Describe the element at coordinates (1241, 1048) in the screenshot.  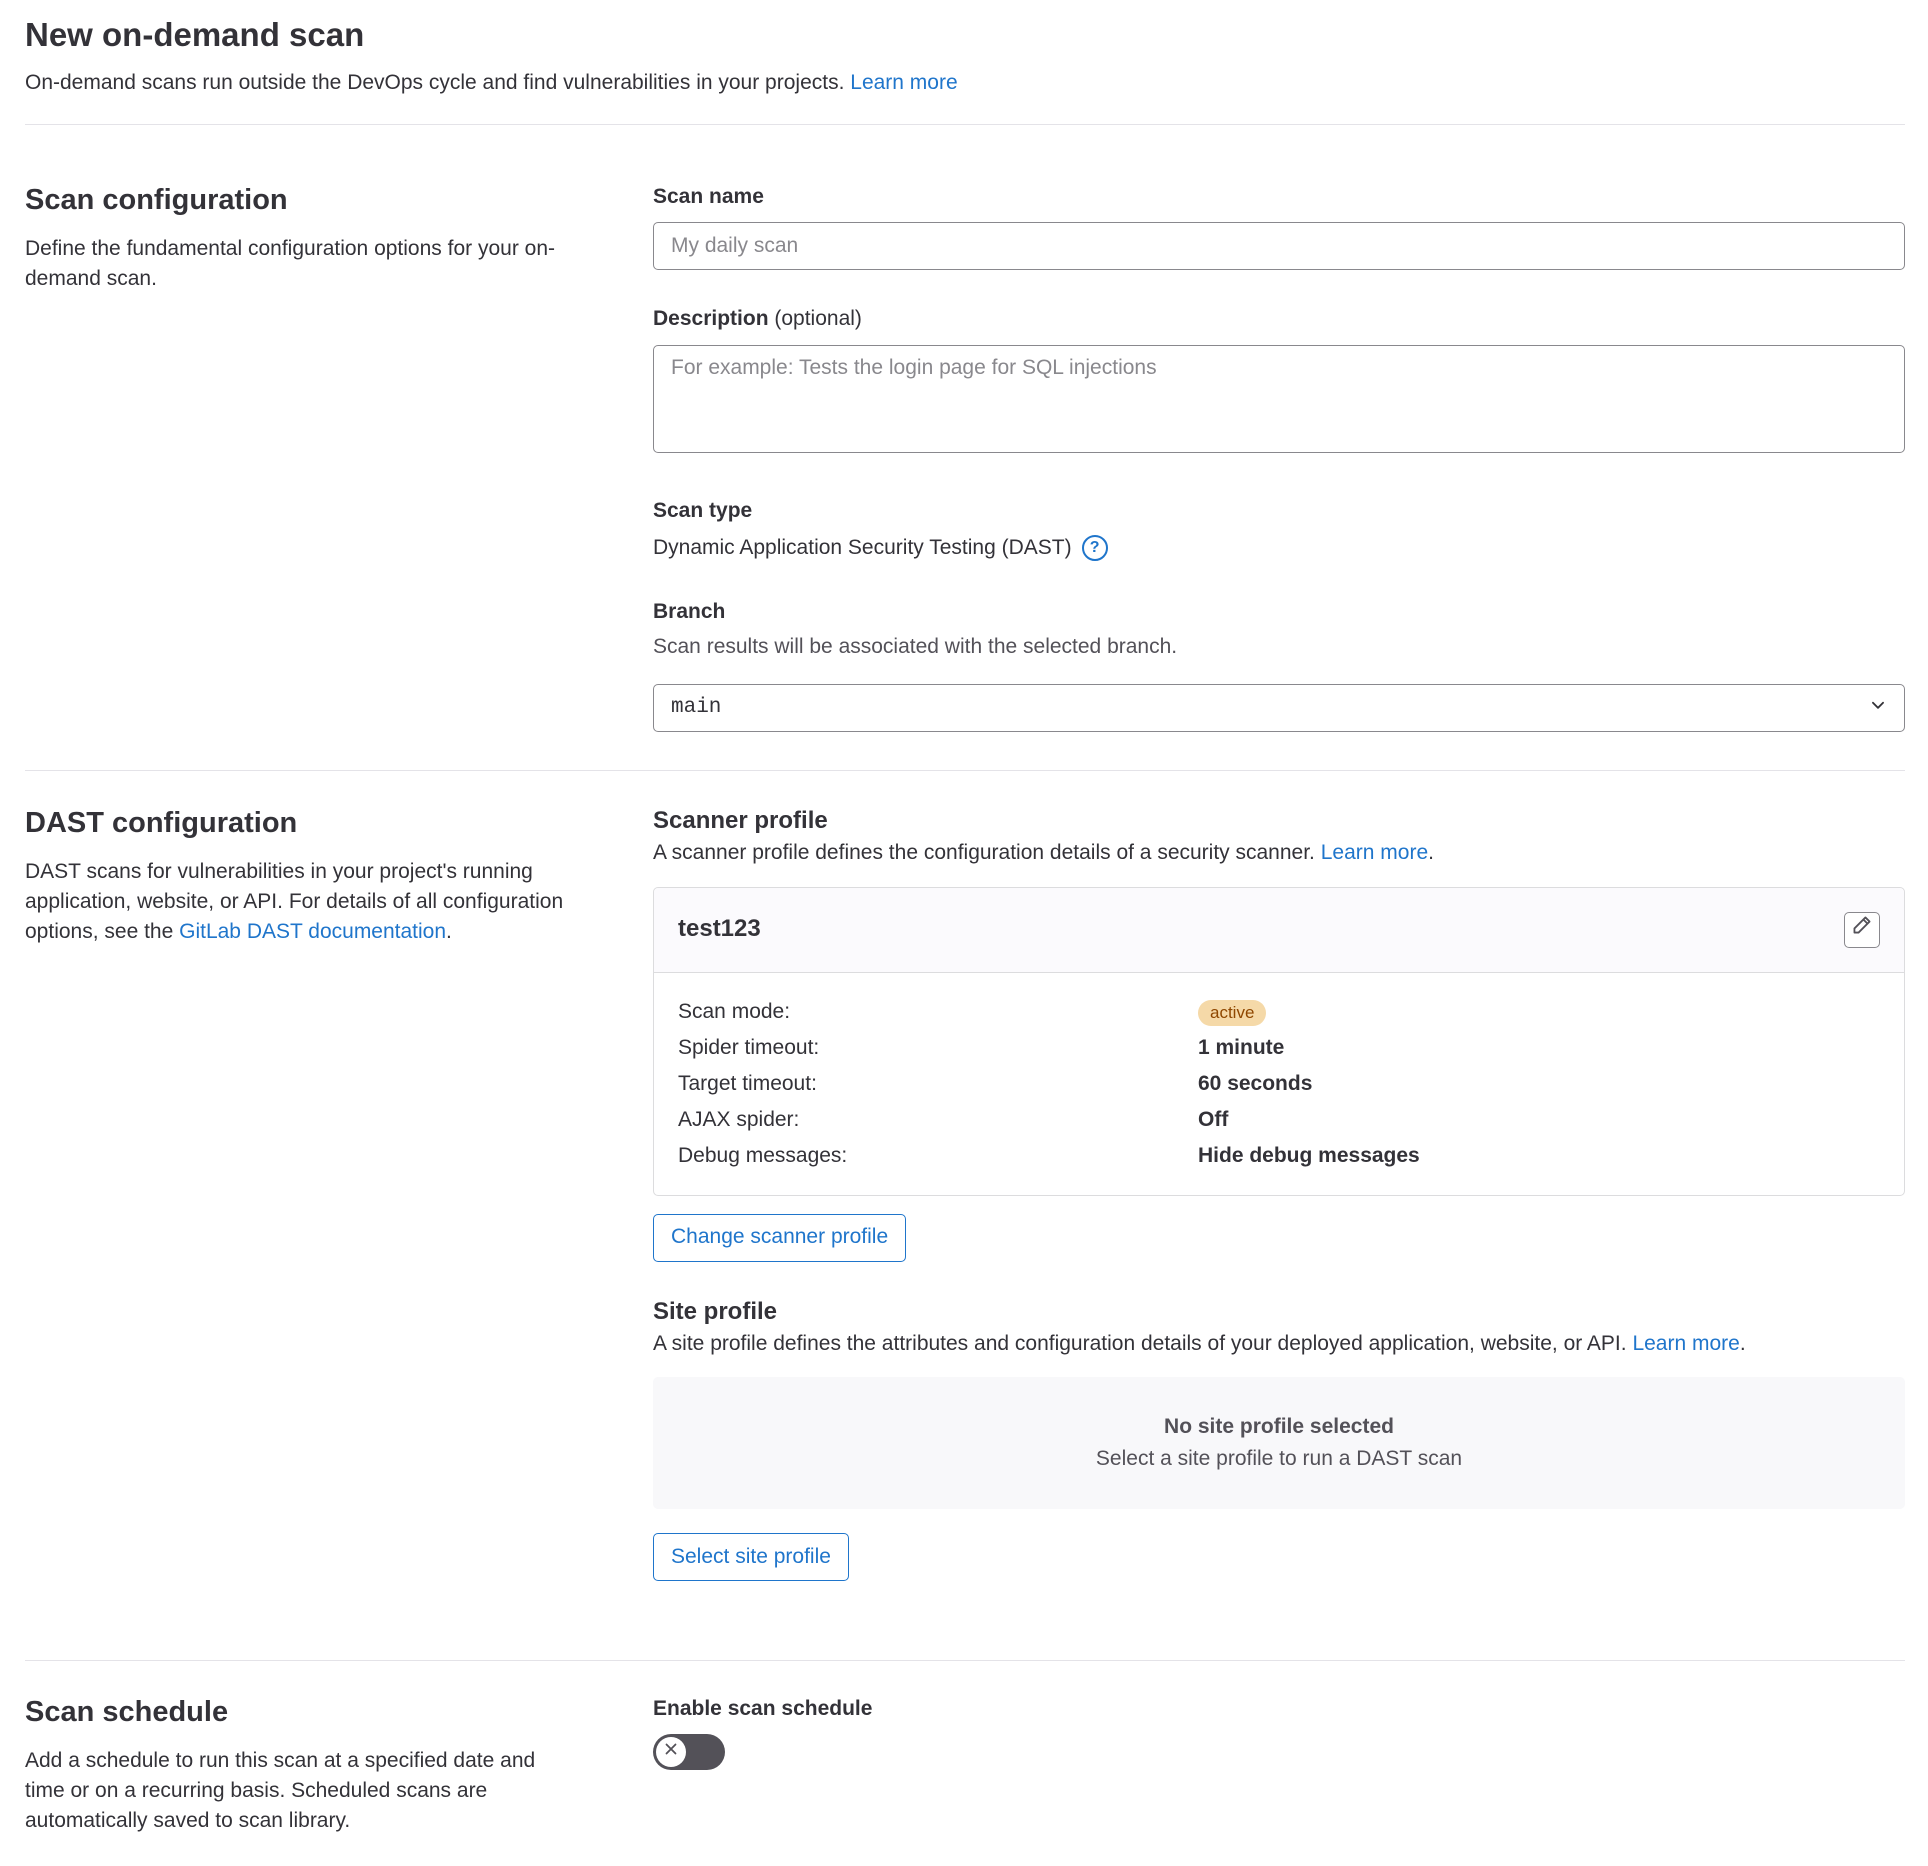
I see `spider-timeout-value: 1 minute` at that location.